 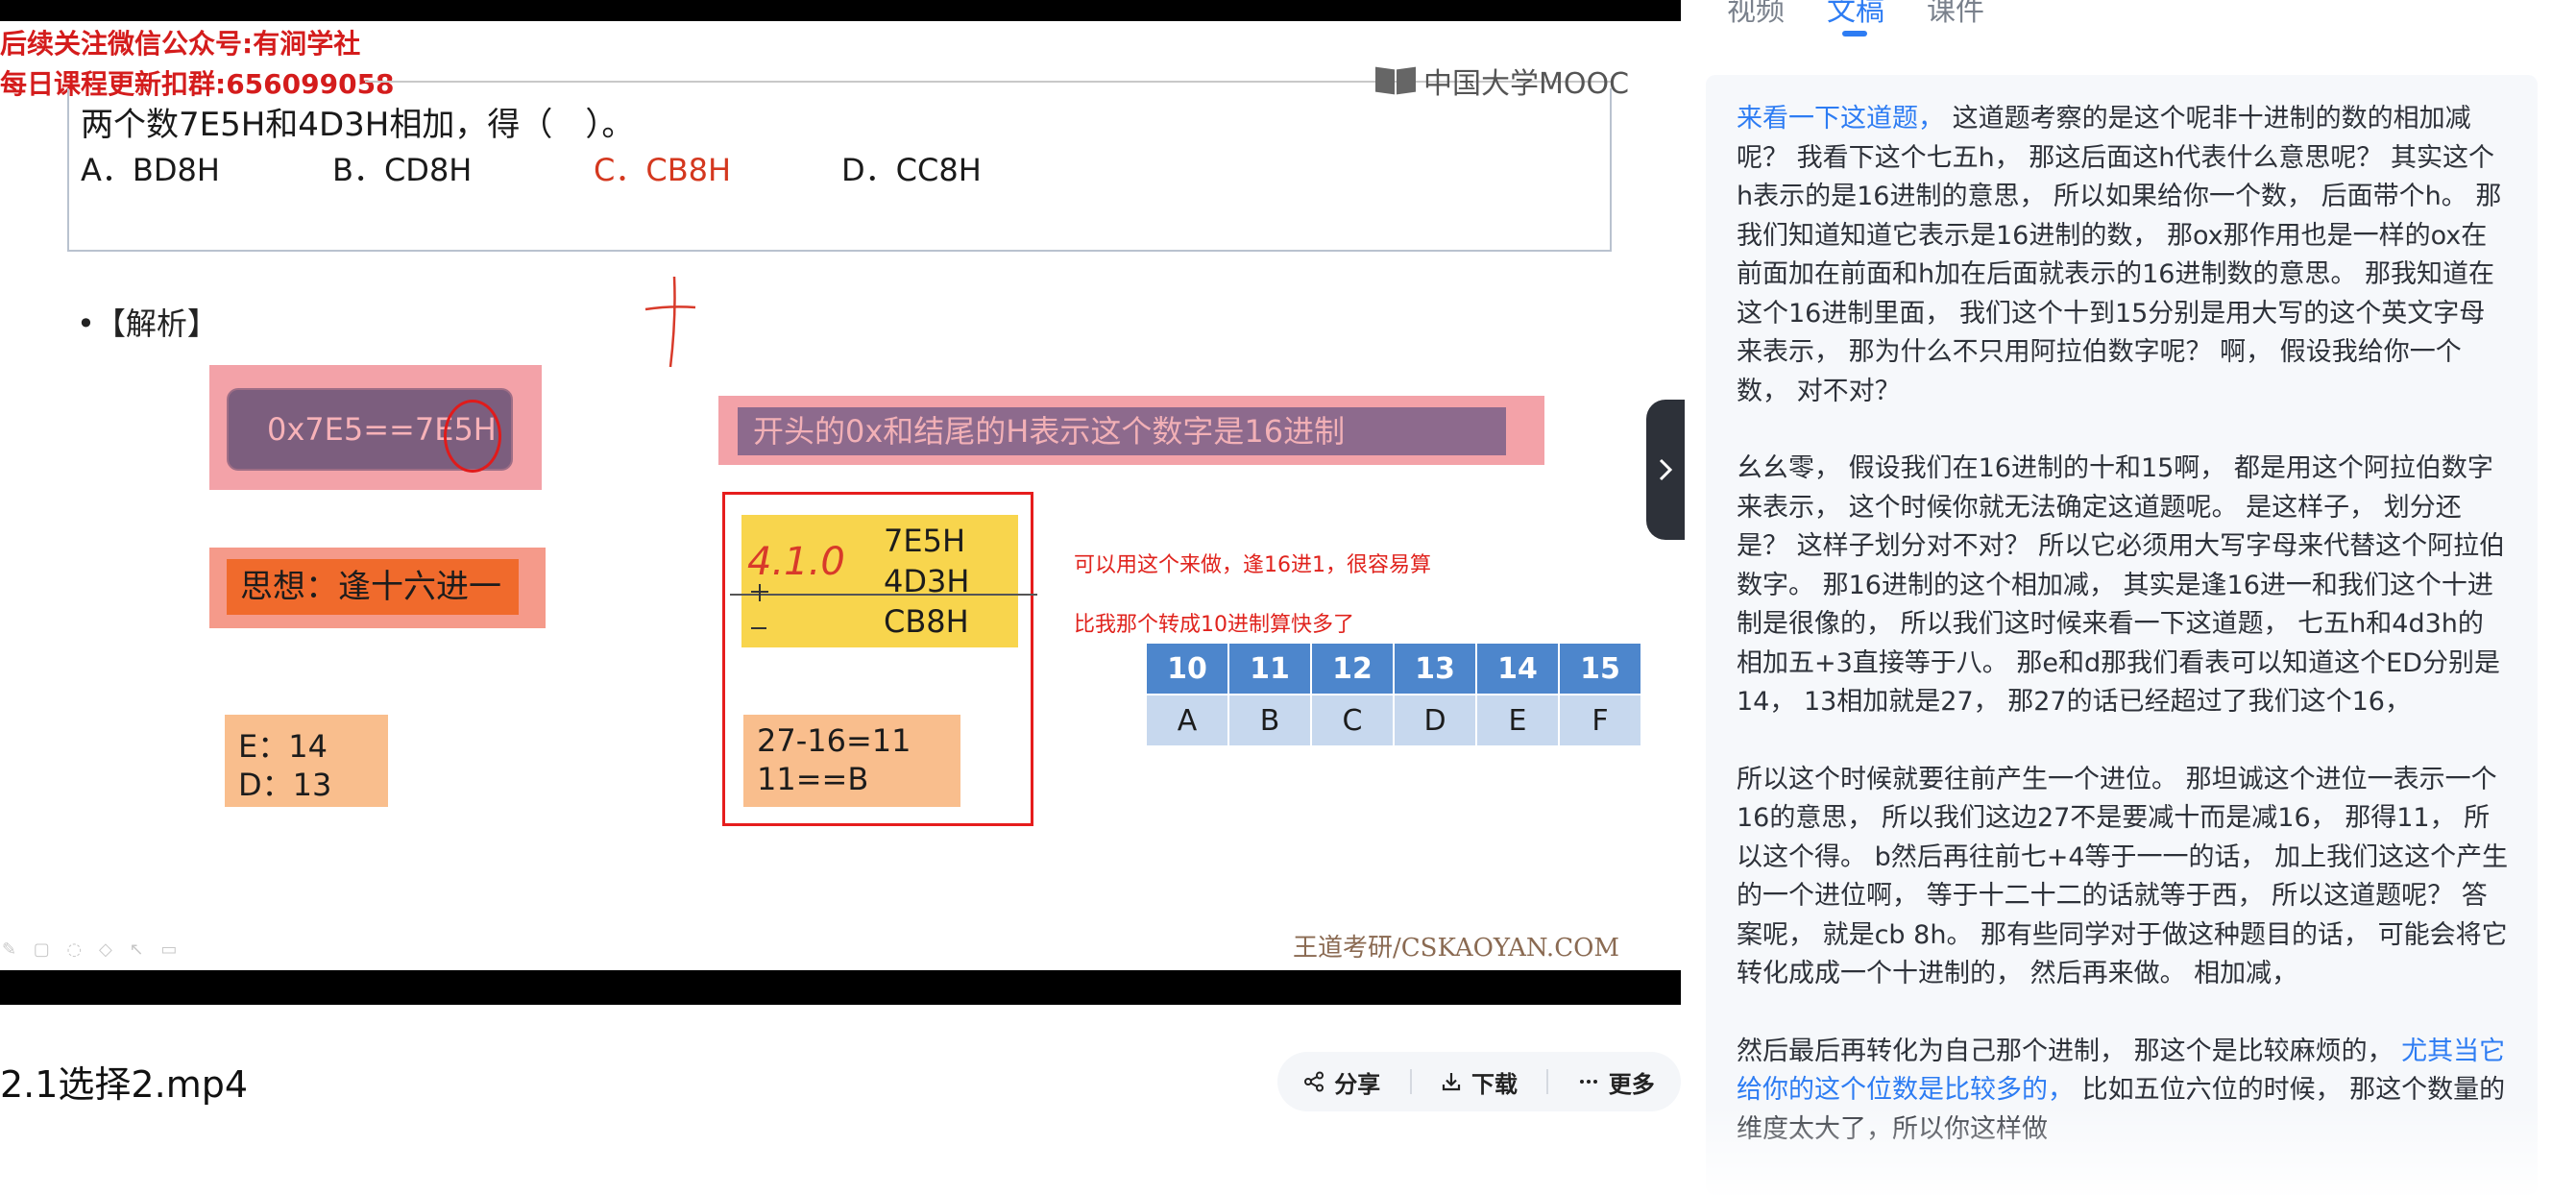 I want to click on hex-meaning-card: 开头的0x和结尾的H表示这个数字是16进制, so click(x=1131, y=431).